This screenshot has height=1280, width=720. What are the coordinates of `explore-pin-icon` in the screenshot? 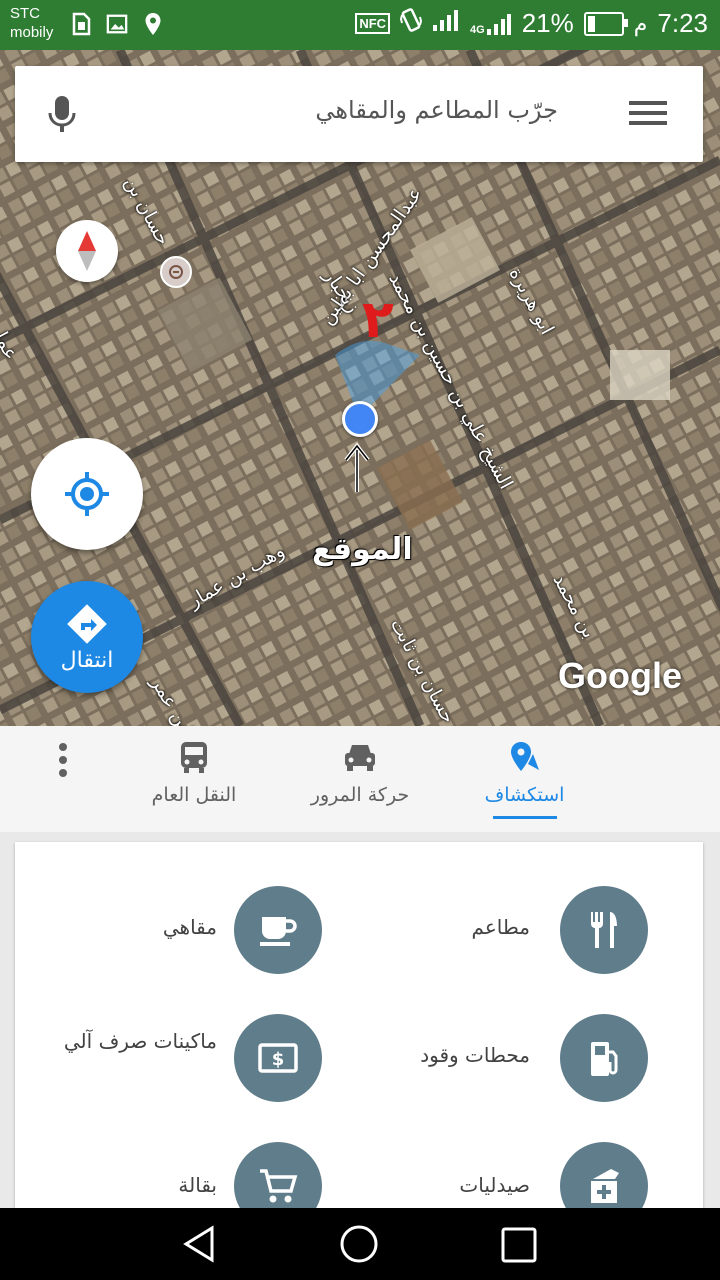 It's located at (524, 756).